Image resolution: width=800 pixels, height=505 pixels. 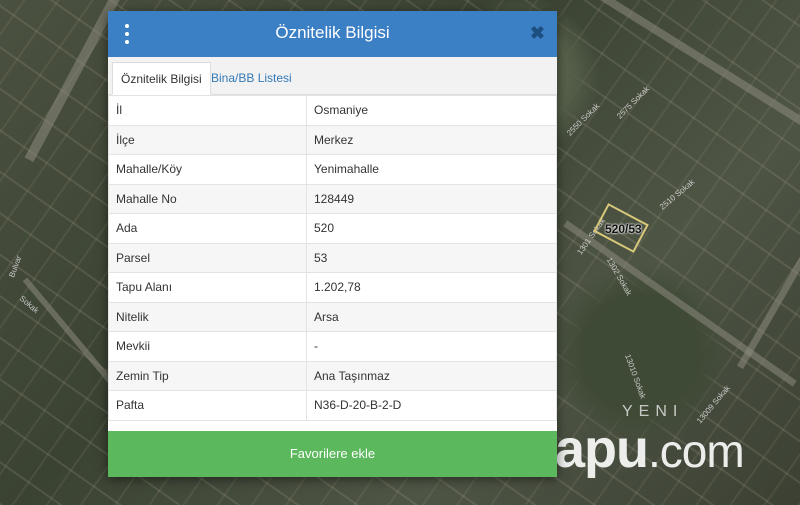 What do you see at coordinates (207, 375) in the screenshot?
I see `attribute-key: Zemin Tip` at bounding box center [207, 375].